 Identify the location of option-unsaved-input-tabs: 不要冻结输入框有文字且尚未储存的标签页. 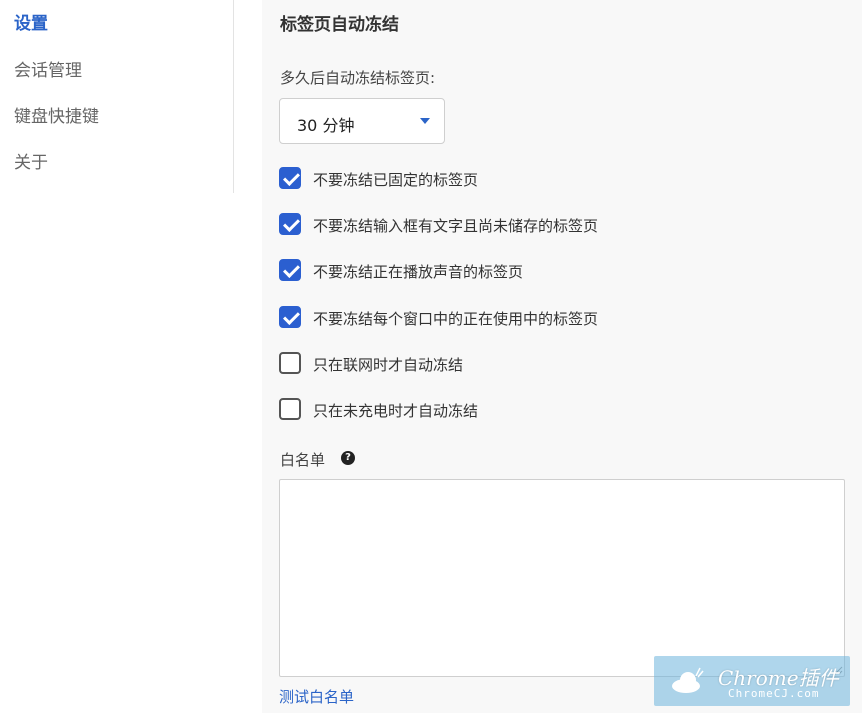
(449, 225).